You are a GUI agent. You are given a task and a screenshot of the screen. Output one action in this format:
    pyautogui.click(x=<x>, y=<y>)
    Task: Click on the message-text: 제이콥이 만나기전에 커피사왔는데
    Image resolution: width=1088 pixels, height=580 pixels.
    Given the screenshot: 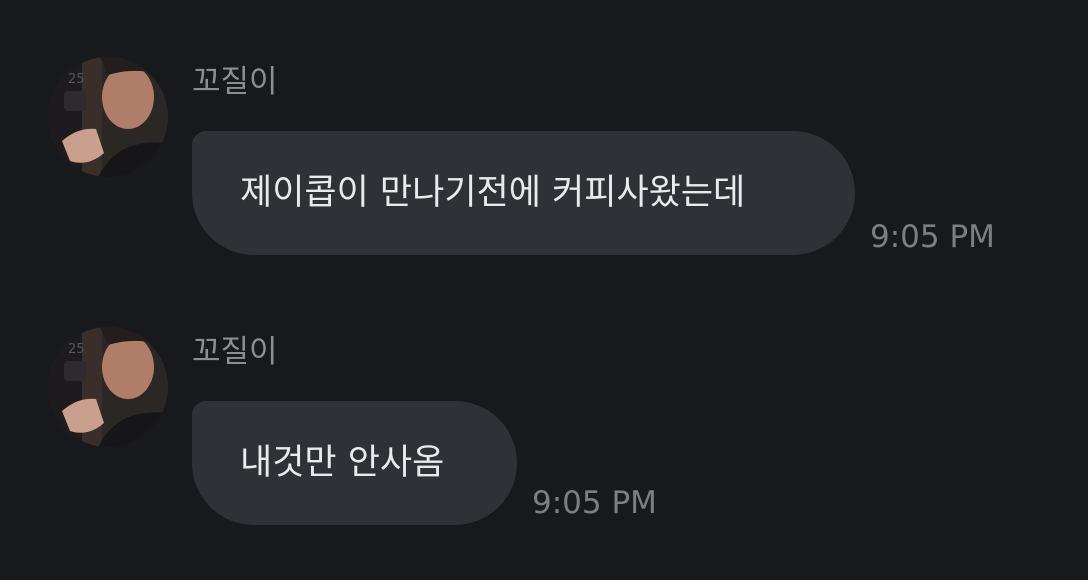 What is the action you would take?
    pyautogui.click(x=493, y=192)
    